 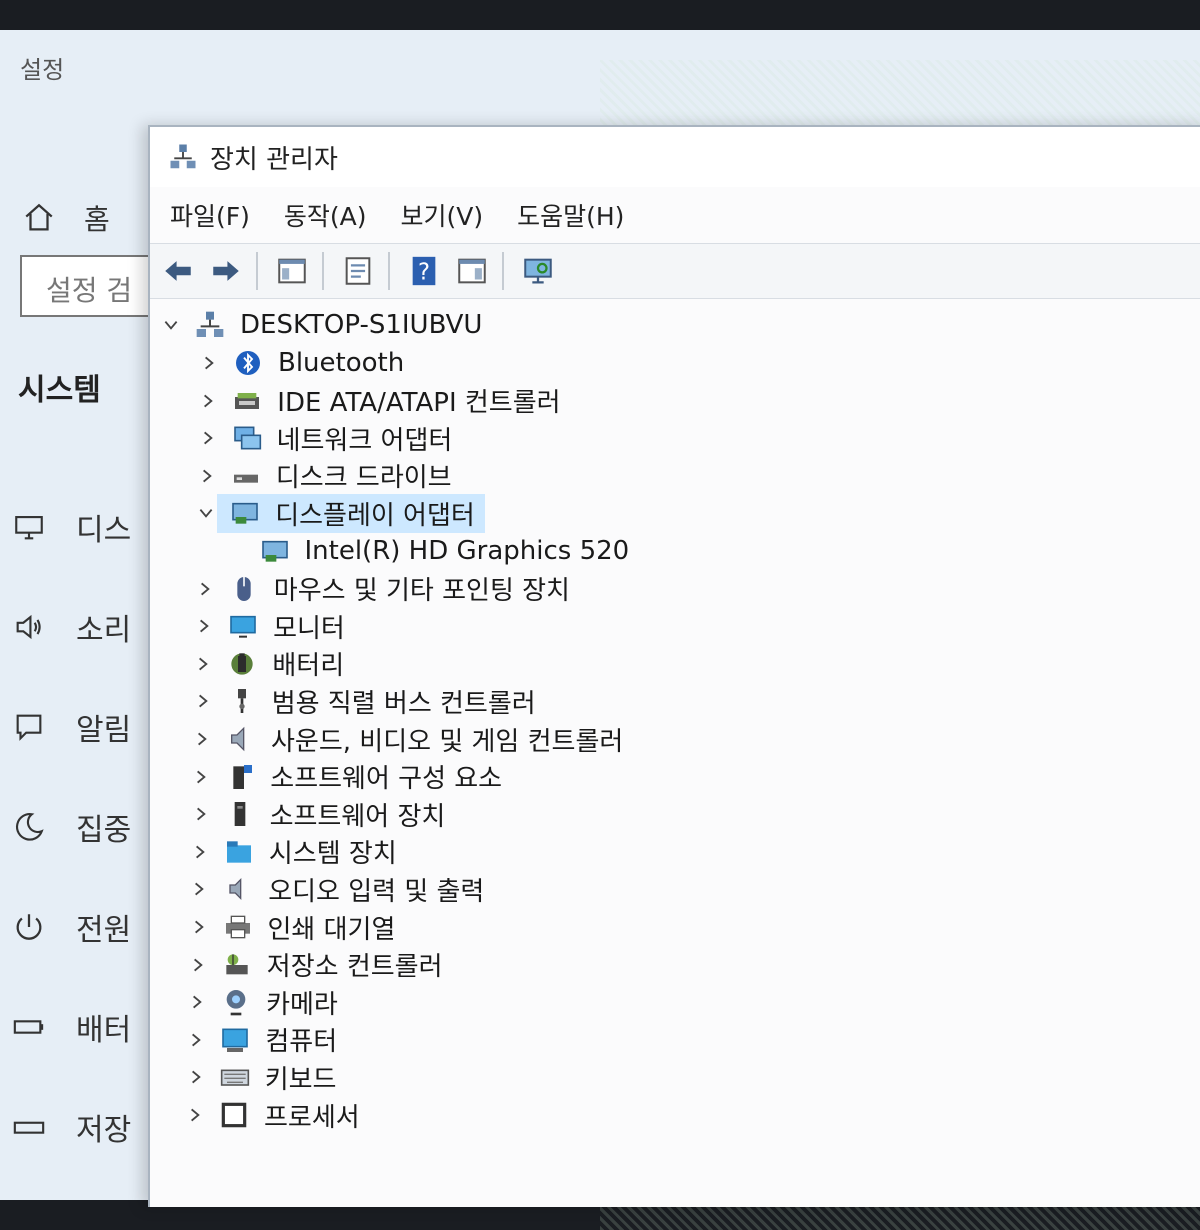 What do you see at coordinates (570, 215) in the screenshot?
I see `menu-help: 도움말(H)` at bounding box center [570, 215].